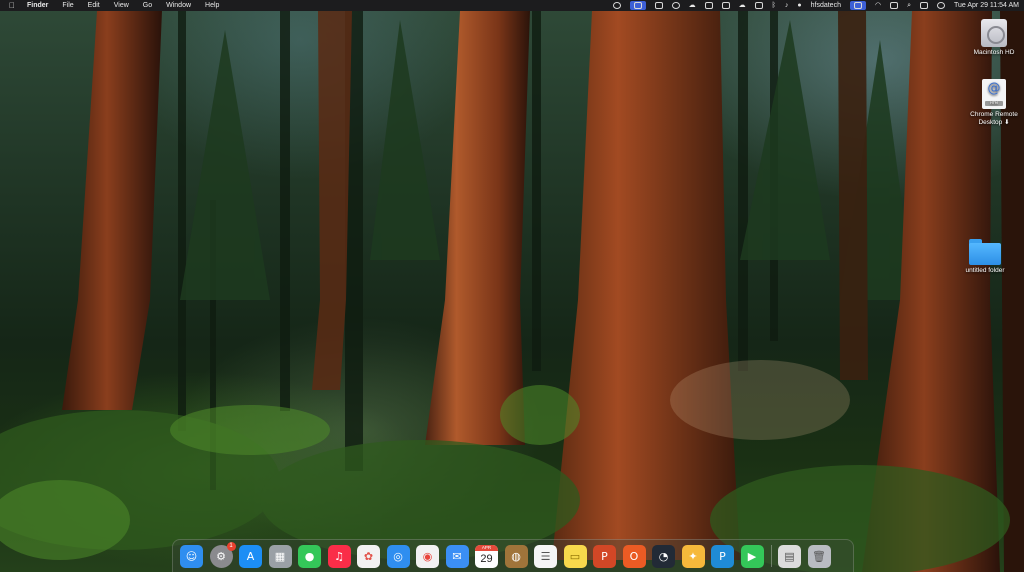 The image size is (1024, 572). I want to click on spotlight-search-icon: ⌕, so click(909, 5).